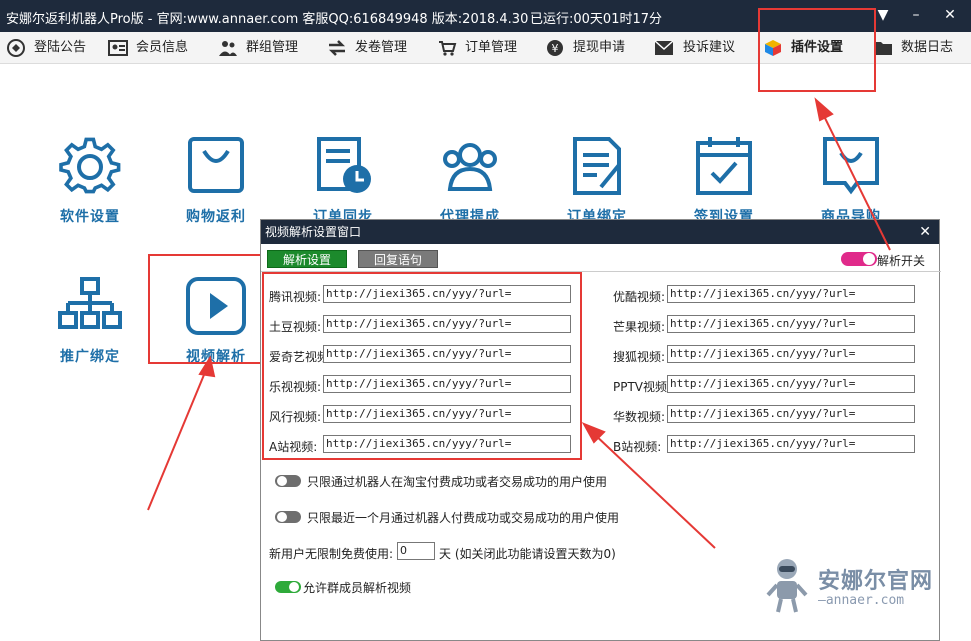 The width and height of the screenshot is (971, 641). What do you see at coordinates (422, 366) in the screenshot?
I see `highlight-parse-fields` at bounding box center [422, 366].